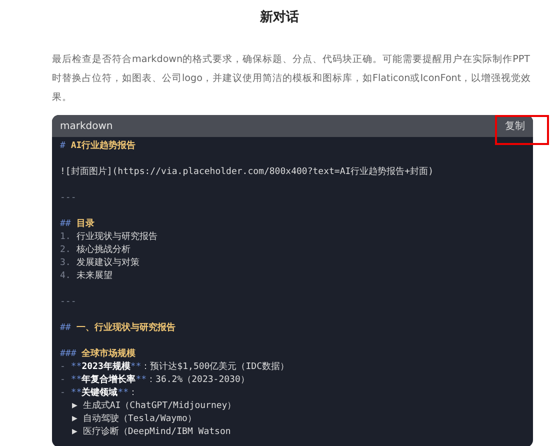 The height and width of the screenshot is (446, 559). I want to click on code-line: ## 一、行业现状与研究报告, so click(118, 328).